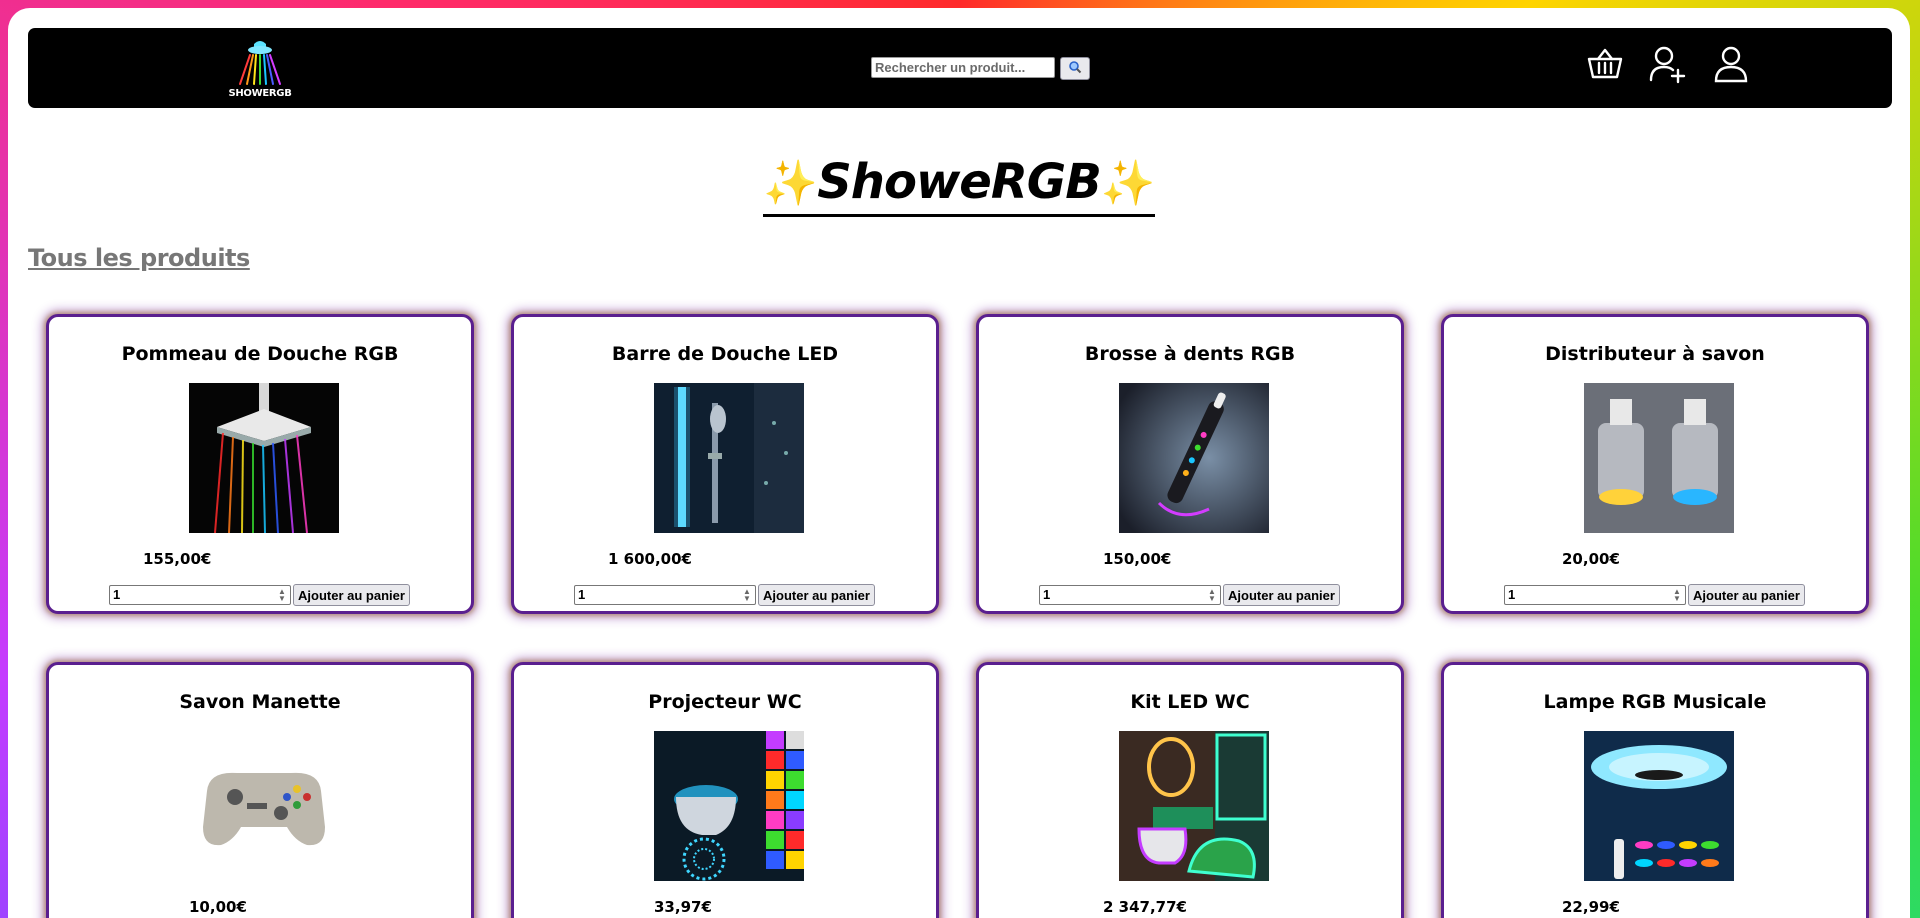 The height and width of the screenshot is (918, 1920). I want to click on title-wrap: ✨ShoweRGB✨, so click(959, 186).